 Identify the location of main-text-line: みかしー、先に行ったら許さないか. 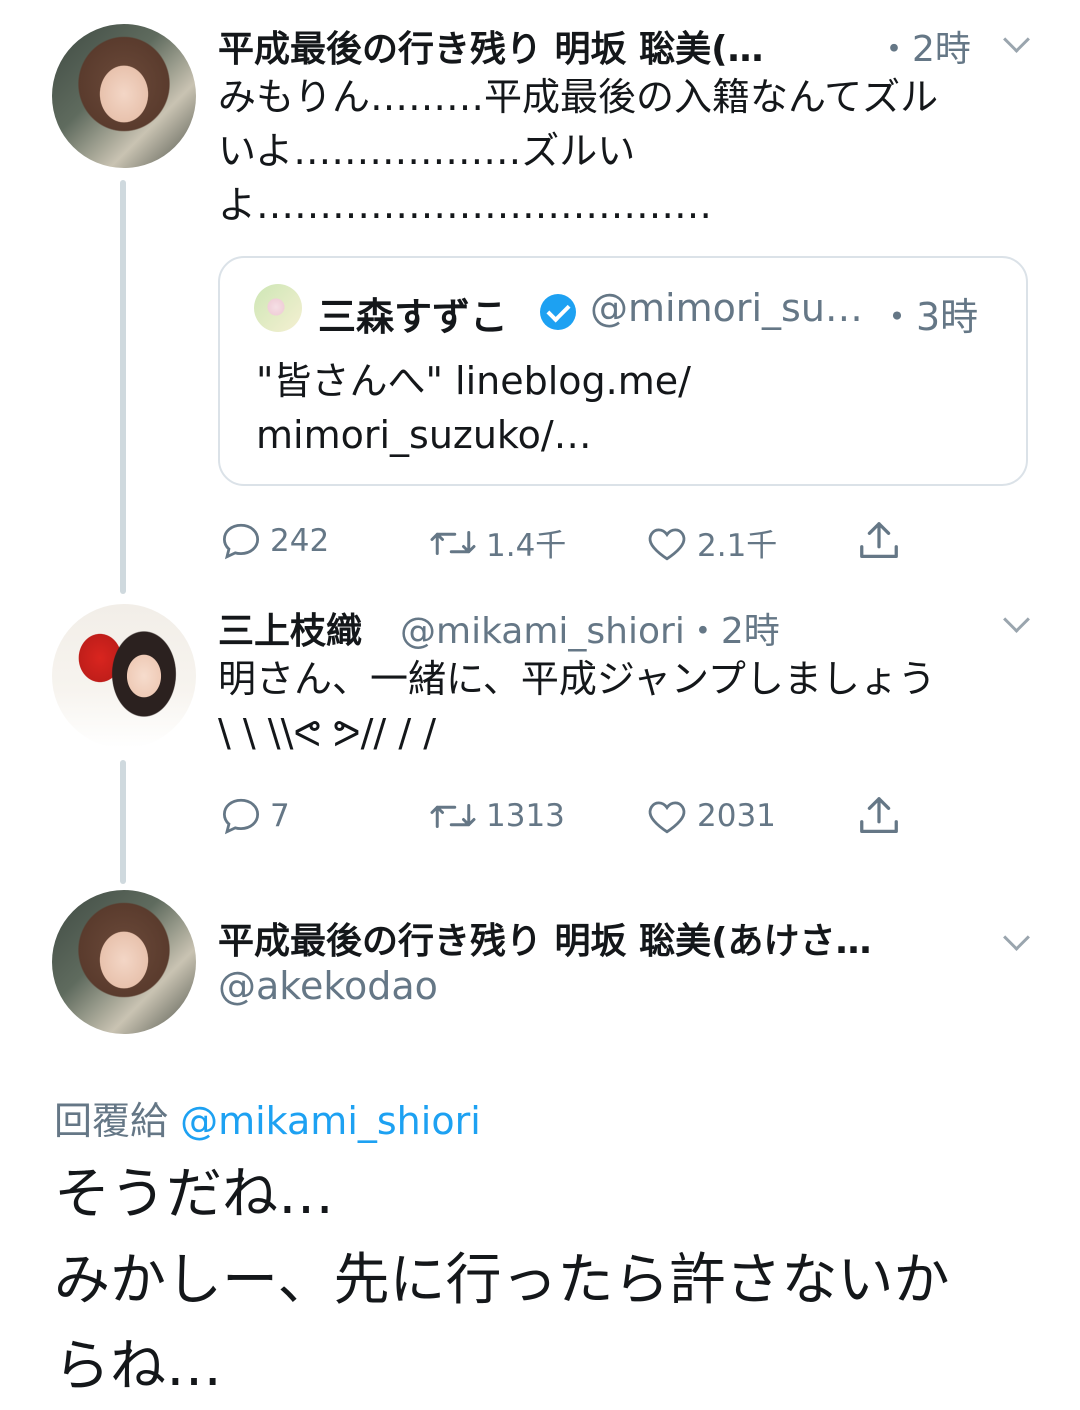
(502, 1280).